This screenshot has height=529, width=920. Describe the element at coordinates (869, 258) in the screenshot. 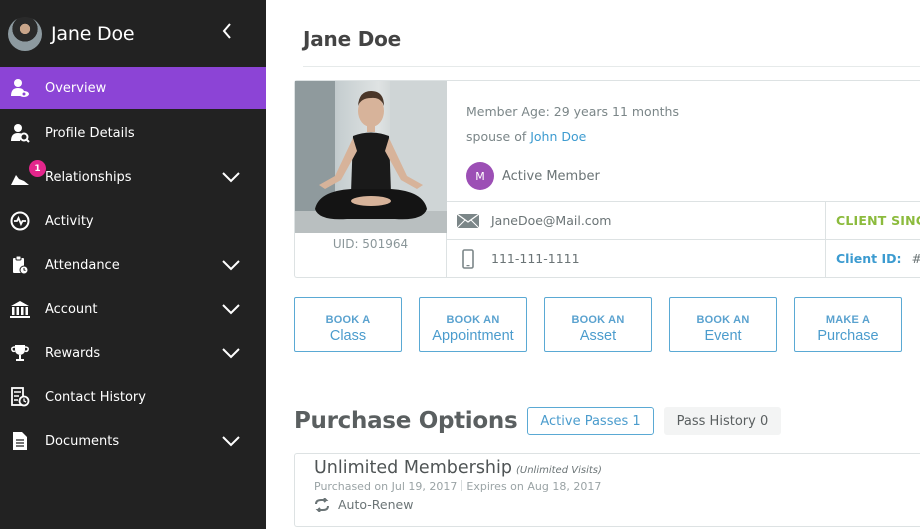

I see `client-id-label: Client ID:` at that location.